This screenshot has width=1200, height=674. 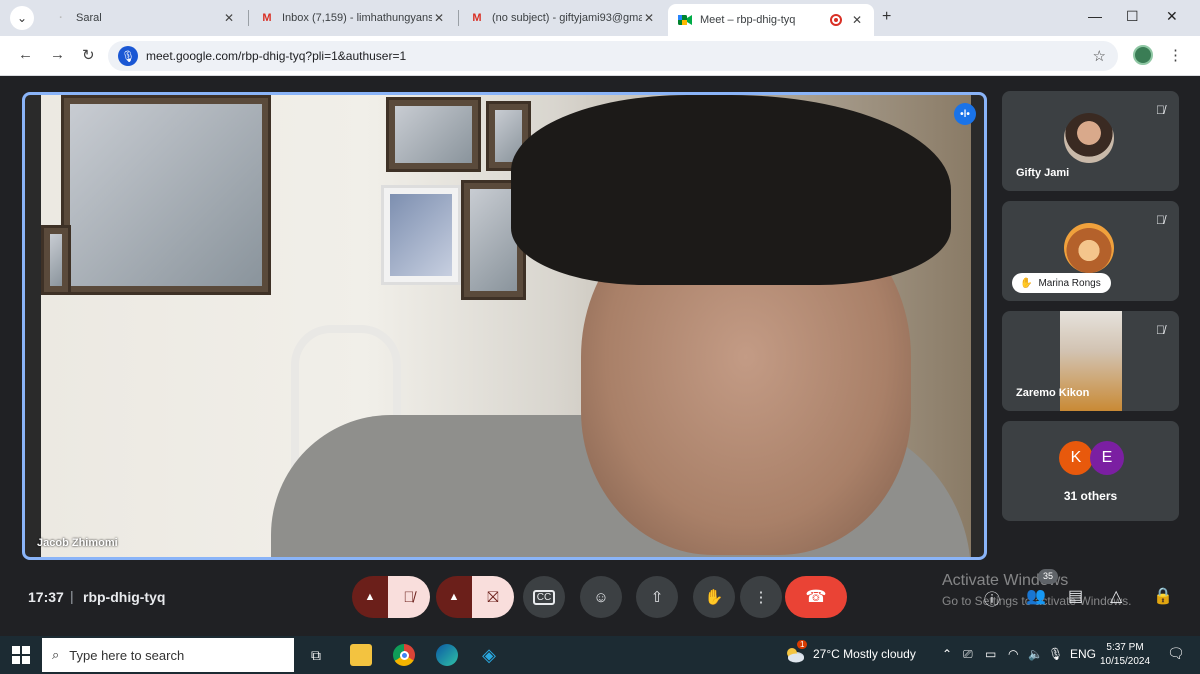 I want to click on meet-tray-icon: ⎚, so click(x=968, y=654).